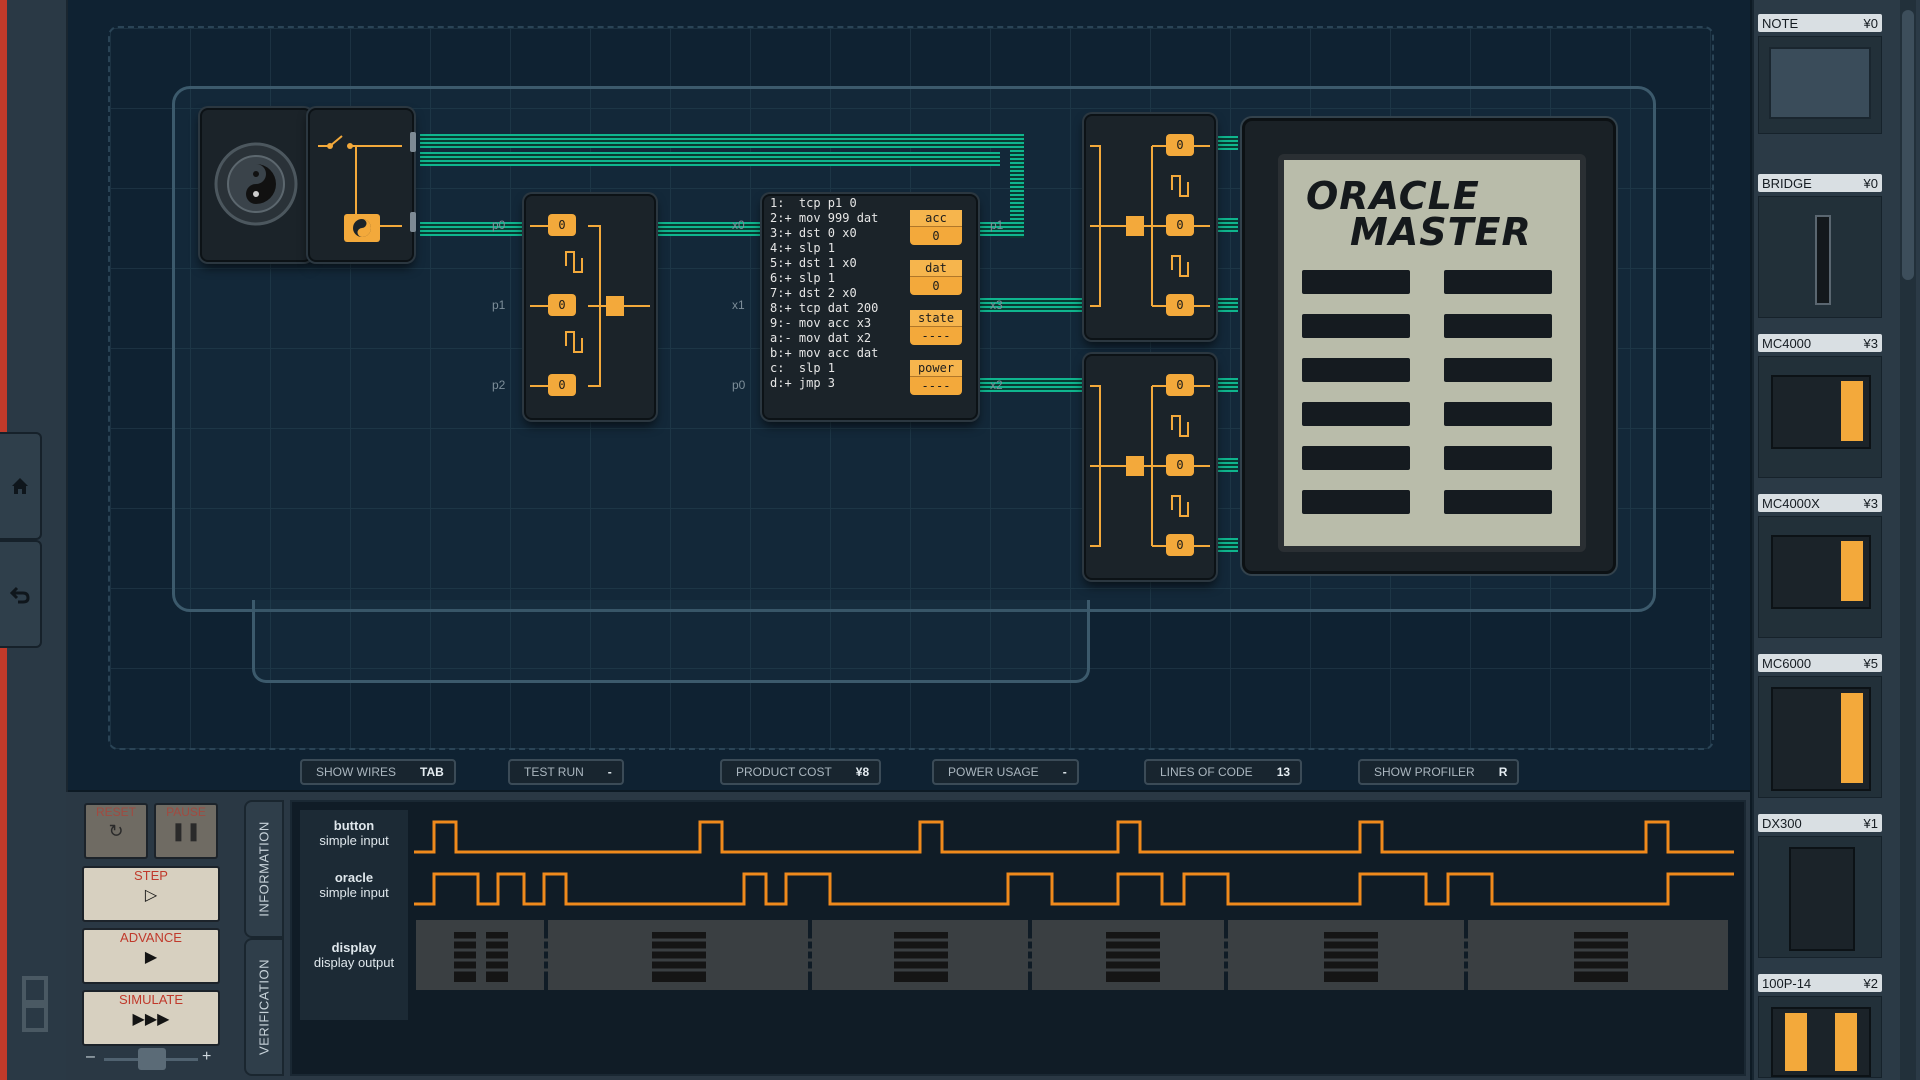 The image size is (1920, 1080). Describe the element at coordinates (151, 894) in the screenshot. I see `step-button: STEP ▷` at that location.